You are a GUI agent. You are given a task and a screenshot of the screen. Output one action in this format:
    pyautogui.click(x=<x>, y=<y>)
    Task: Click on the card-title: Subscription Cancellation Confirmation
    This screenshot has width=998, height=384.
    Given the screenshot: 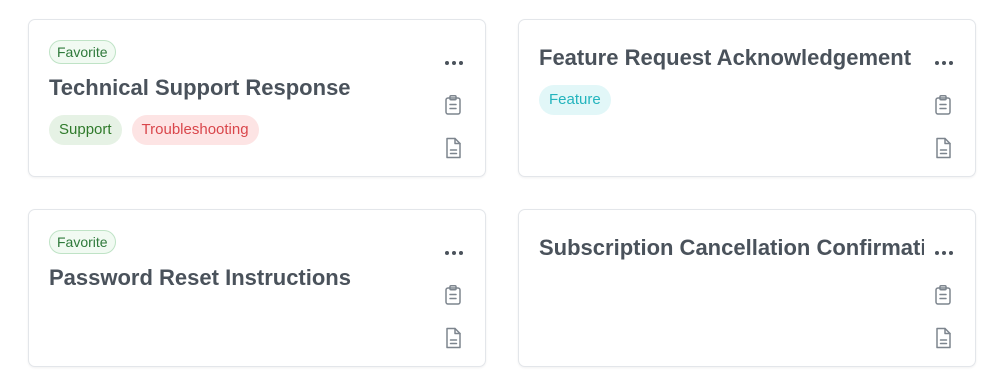 What is the action you would take?
    pyautogui.click(x=731, y=247)
    